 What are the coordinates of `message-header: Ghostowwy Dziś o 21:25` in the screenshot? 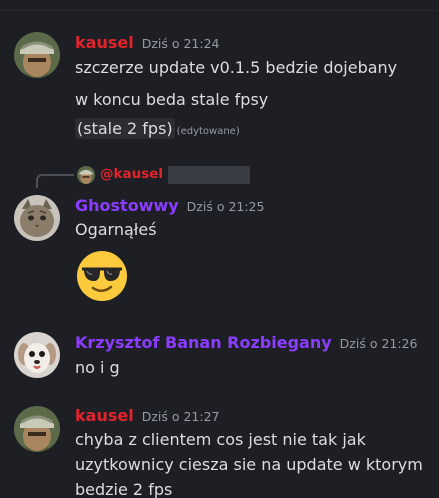 It's located at (169, 205).